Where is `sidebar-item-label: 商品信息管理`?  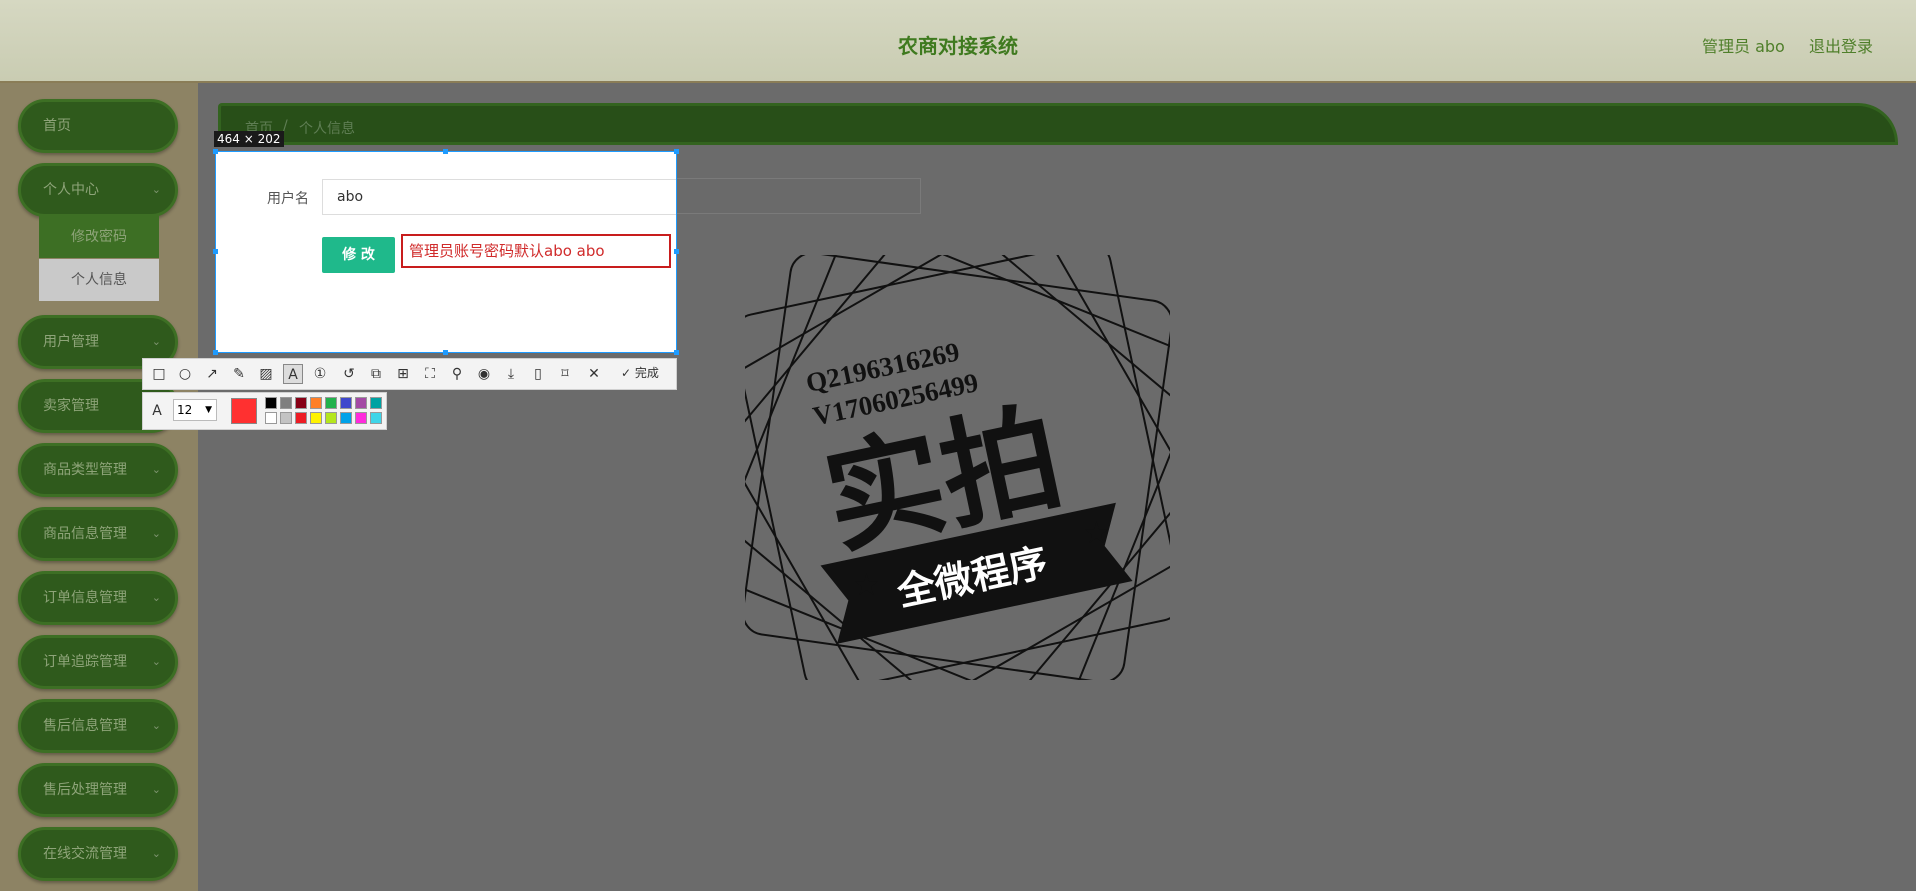 sidebar-item-label: 商品信息管理 is located at coordinates (85, 534).